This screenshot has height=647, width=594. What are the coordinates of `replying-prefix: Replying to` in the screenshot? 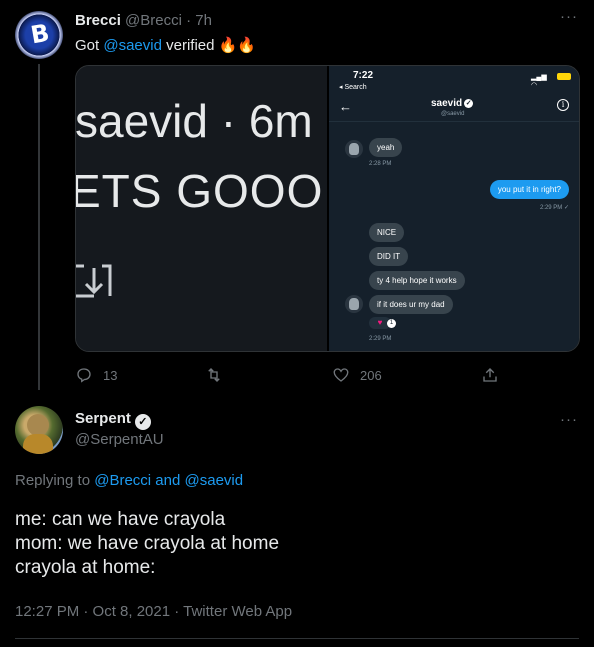 It's located at (55, 480).